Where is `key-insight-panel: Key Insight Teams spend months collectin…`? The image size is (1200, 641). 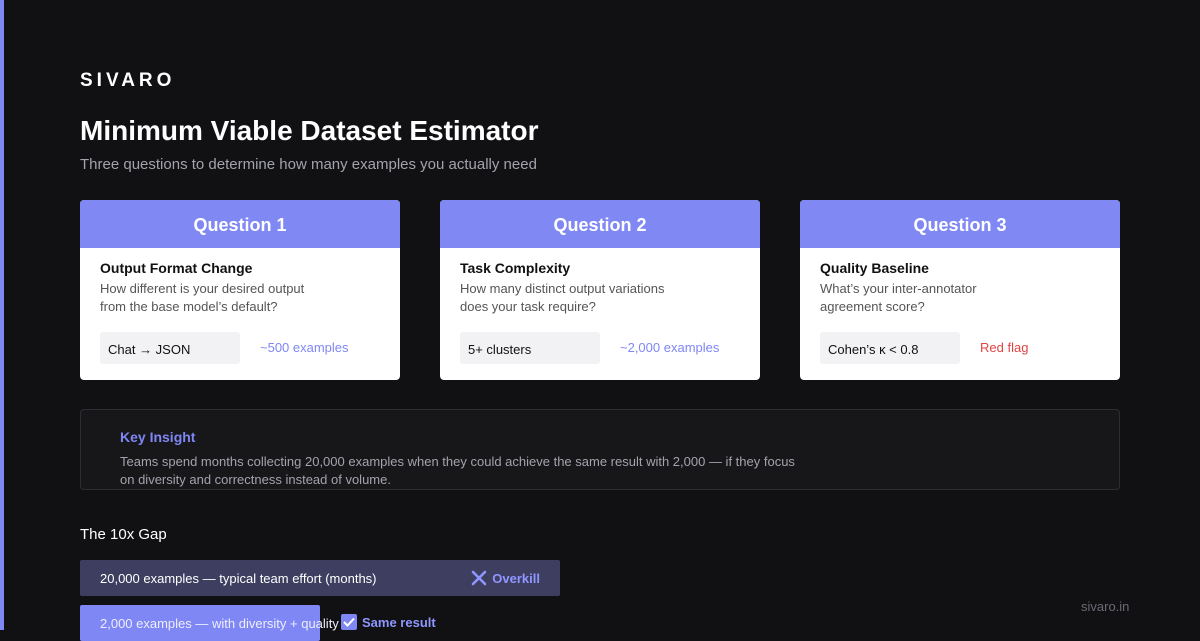
key-insight-panel: Key Insight Teams spend months collectin… is located at coordinates (600, 449).